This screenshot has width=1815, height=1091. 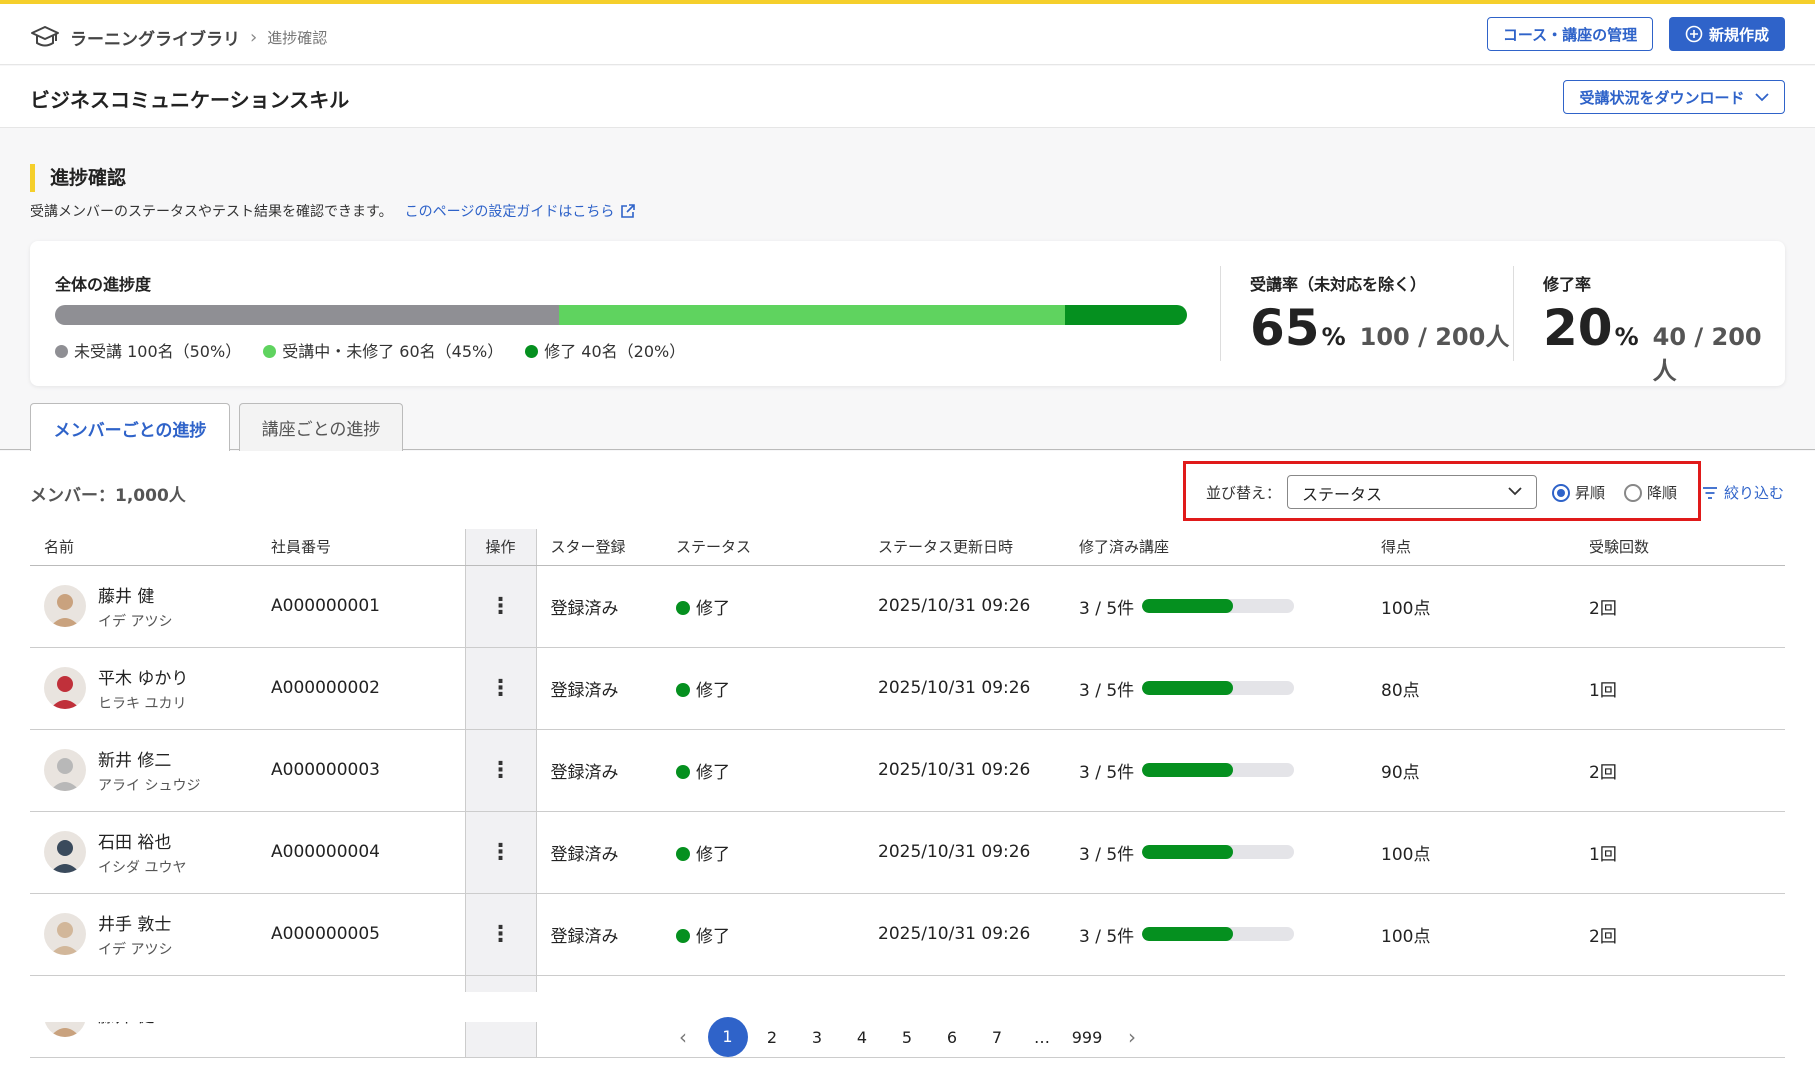 I want to click on status-updated: 2025/10/31 09:26, so click(x=964, y=606).